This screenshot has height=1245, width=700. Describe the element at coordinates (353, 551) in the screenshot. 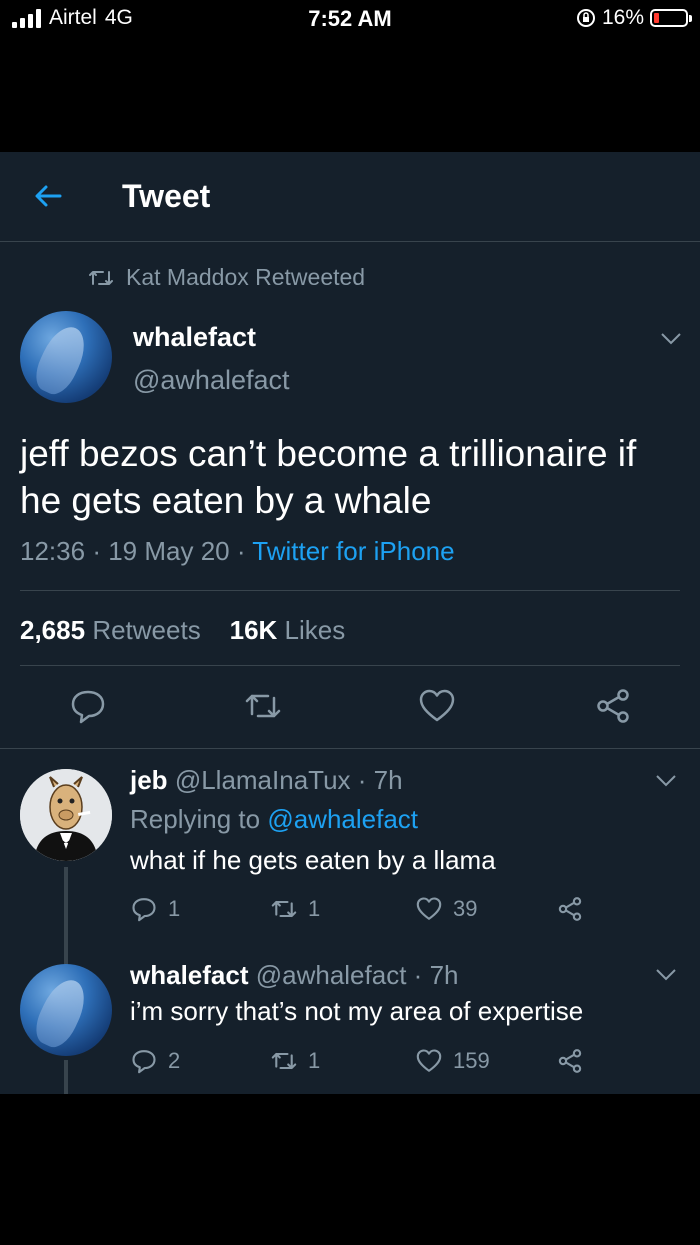

I see `tweet-source-link: Twitter for iPhone` at that location.